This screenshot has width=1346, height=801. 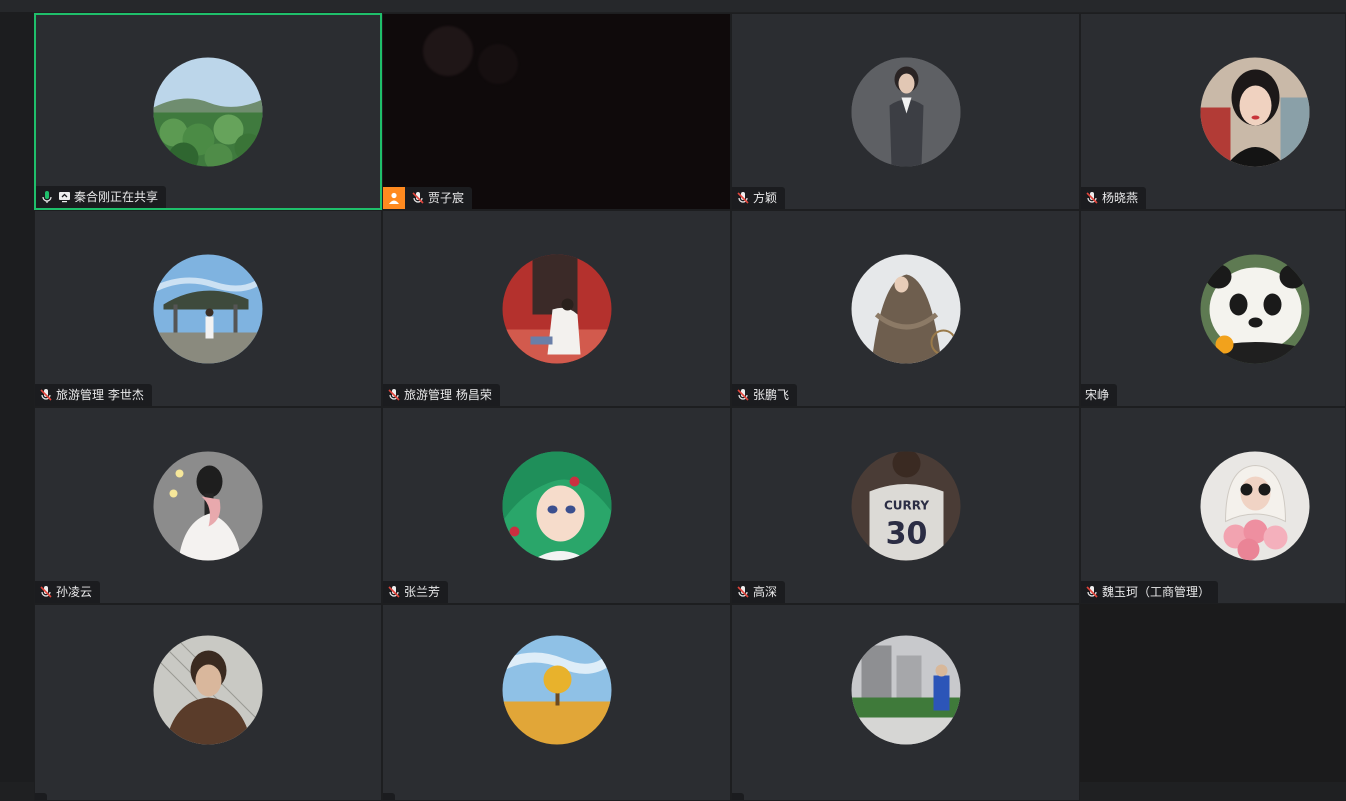 I want to click on participant-name: 张兰芳, so click(x=422, y=592).